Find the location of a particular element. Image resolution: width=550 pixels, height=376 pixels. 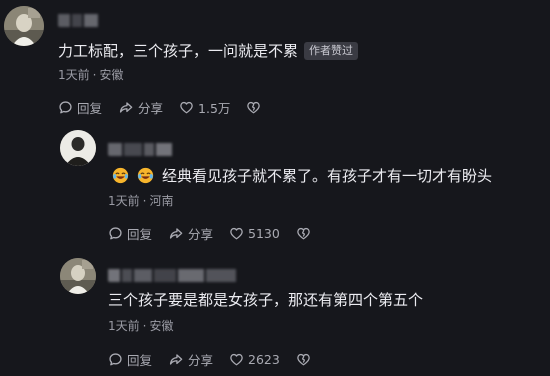

like-count: 5130 is located at coordinates (264, 233).